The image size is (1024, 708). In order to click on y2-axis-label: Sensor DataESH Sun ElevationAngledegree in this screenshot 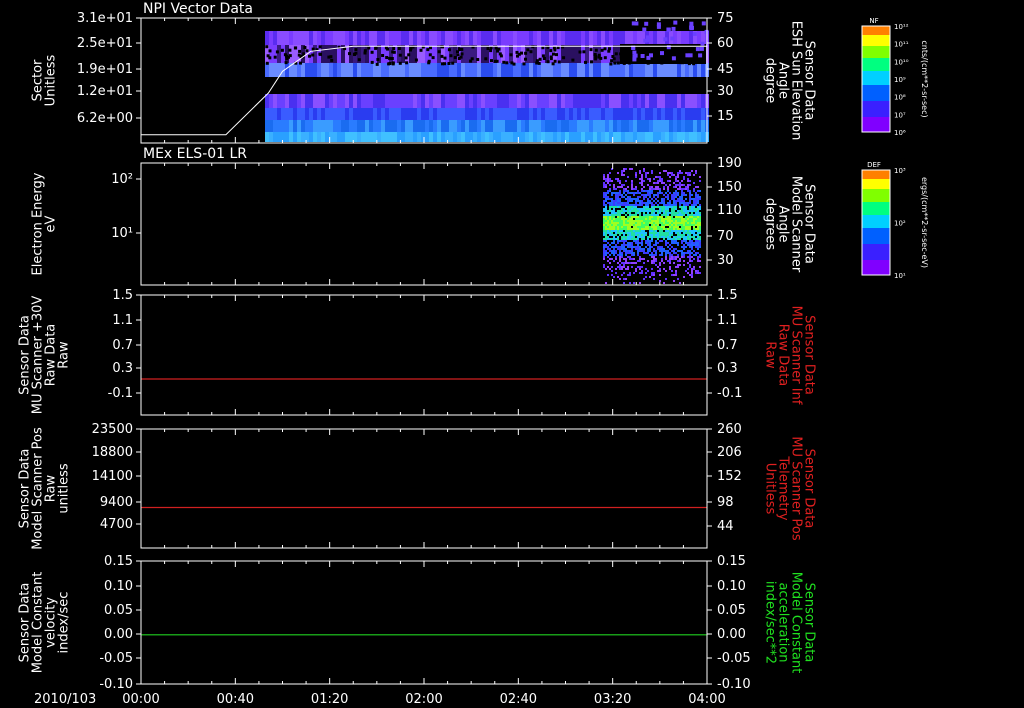, I will do `click(790, 81)`.